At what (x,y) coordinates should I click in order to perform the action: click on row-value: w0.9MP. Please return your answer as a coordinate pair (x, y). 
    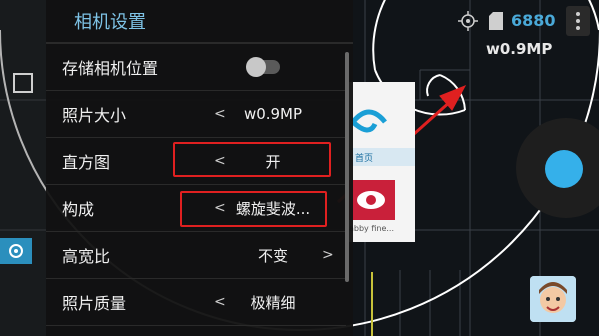
    Looking at the image, I should click on (273, 114).